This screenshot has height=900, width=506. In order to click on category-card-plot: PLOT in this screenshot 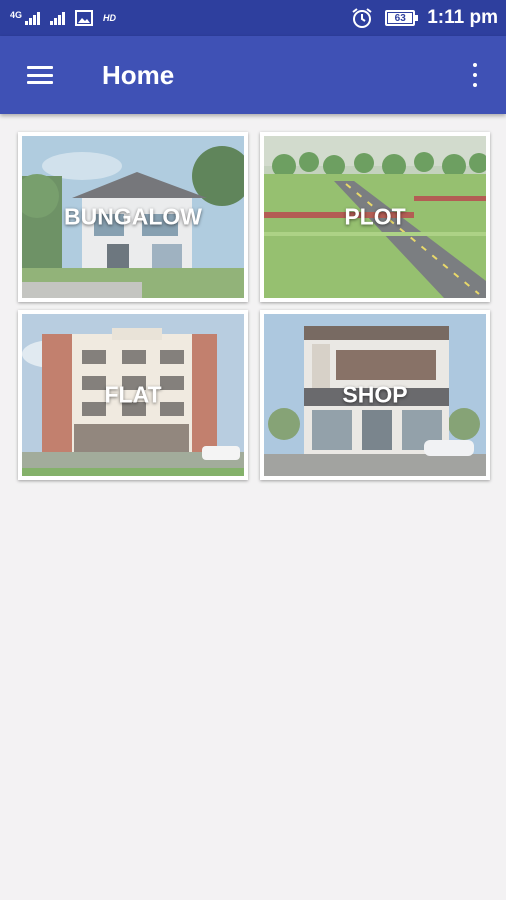, I will do `click(375, 217)`.